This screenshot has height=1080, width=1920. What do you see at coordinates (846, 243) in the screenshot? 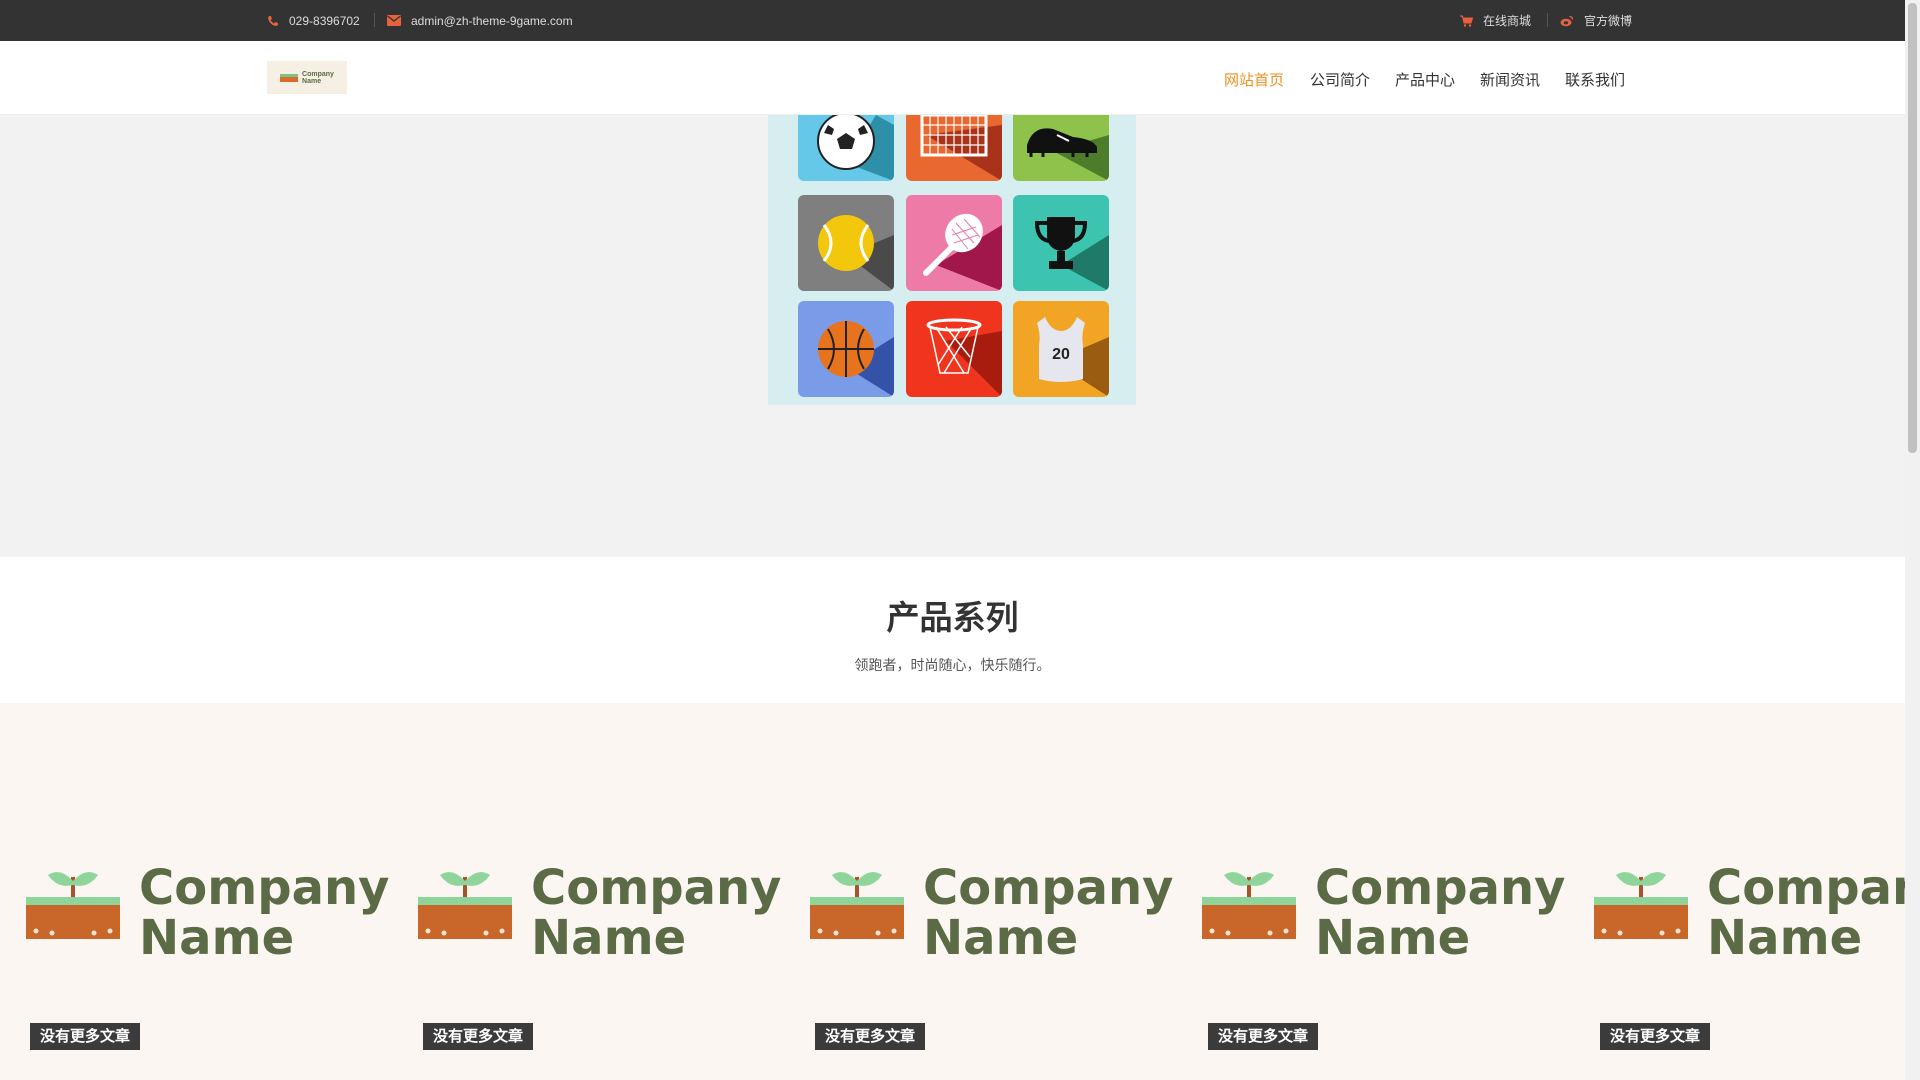
I see `tennis-ball-icon` at bounding box center [846, 243].